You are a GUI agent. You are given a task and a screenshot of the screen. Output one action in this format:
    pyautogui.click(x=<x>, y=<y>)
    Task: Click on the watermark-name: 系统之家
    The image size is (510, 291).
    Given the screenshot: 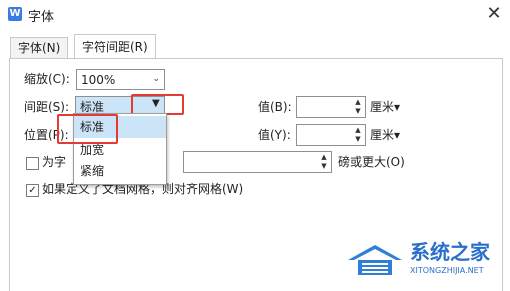 What is the action you would take?
    pyautogui.click(x=450, y=252)
    